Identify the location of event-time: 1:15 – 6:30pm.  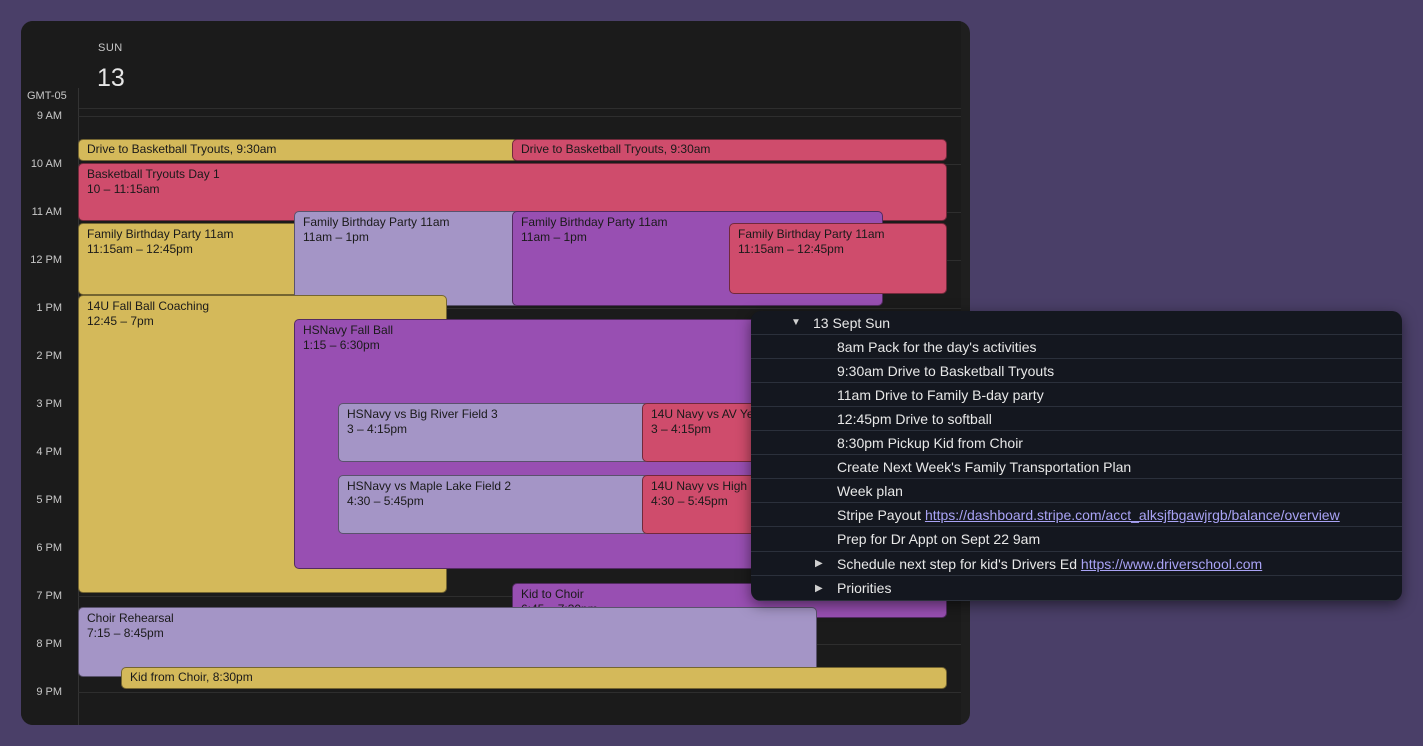
(341, 345).